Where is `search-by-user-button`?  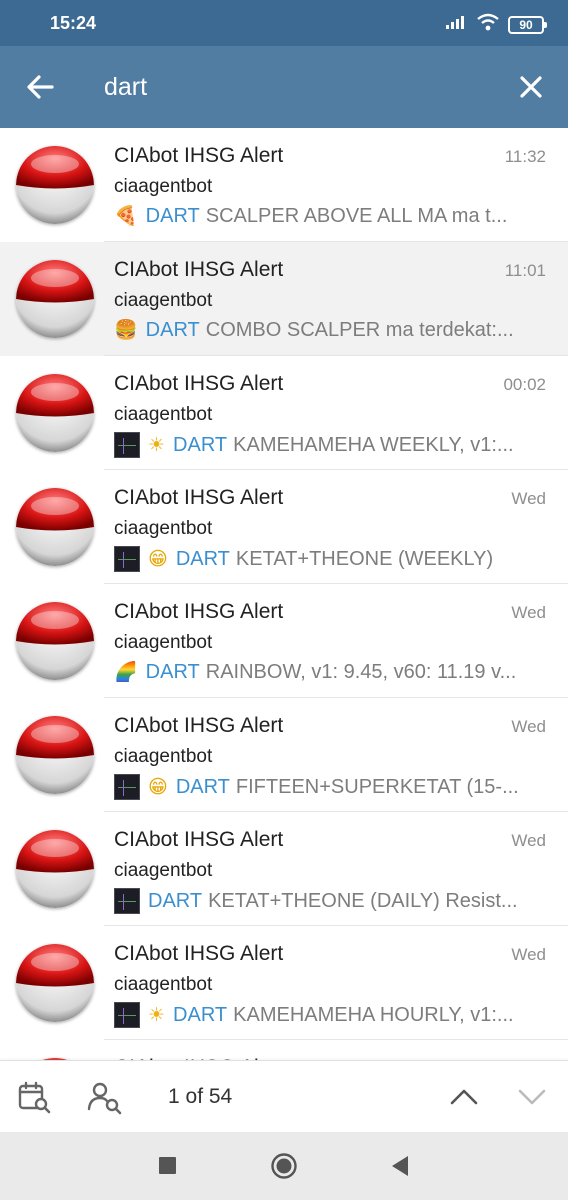 search-by-user-button is located at coordinates (104, 1097).